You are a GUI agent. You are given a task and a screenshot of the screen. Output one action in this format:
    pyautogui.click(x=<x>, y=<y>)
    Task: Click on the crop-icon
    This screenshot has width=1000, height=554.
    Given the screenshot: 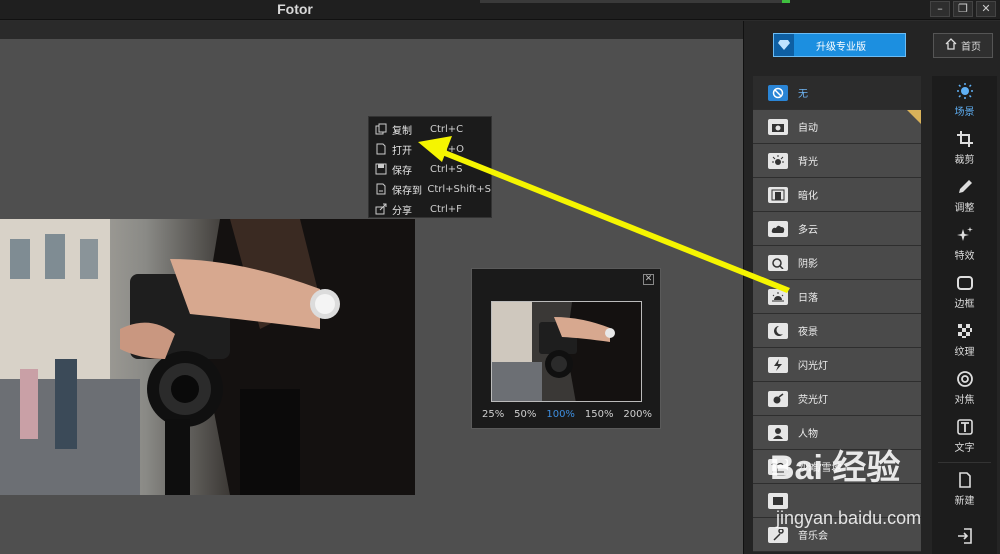 What is the action you would take?
    pyautogui.click(x=965, y=139)
    